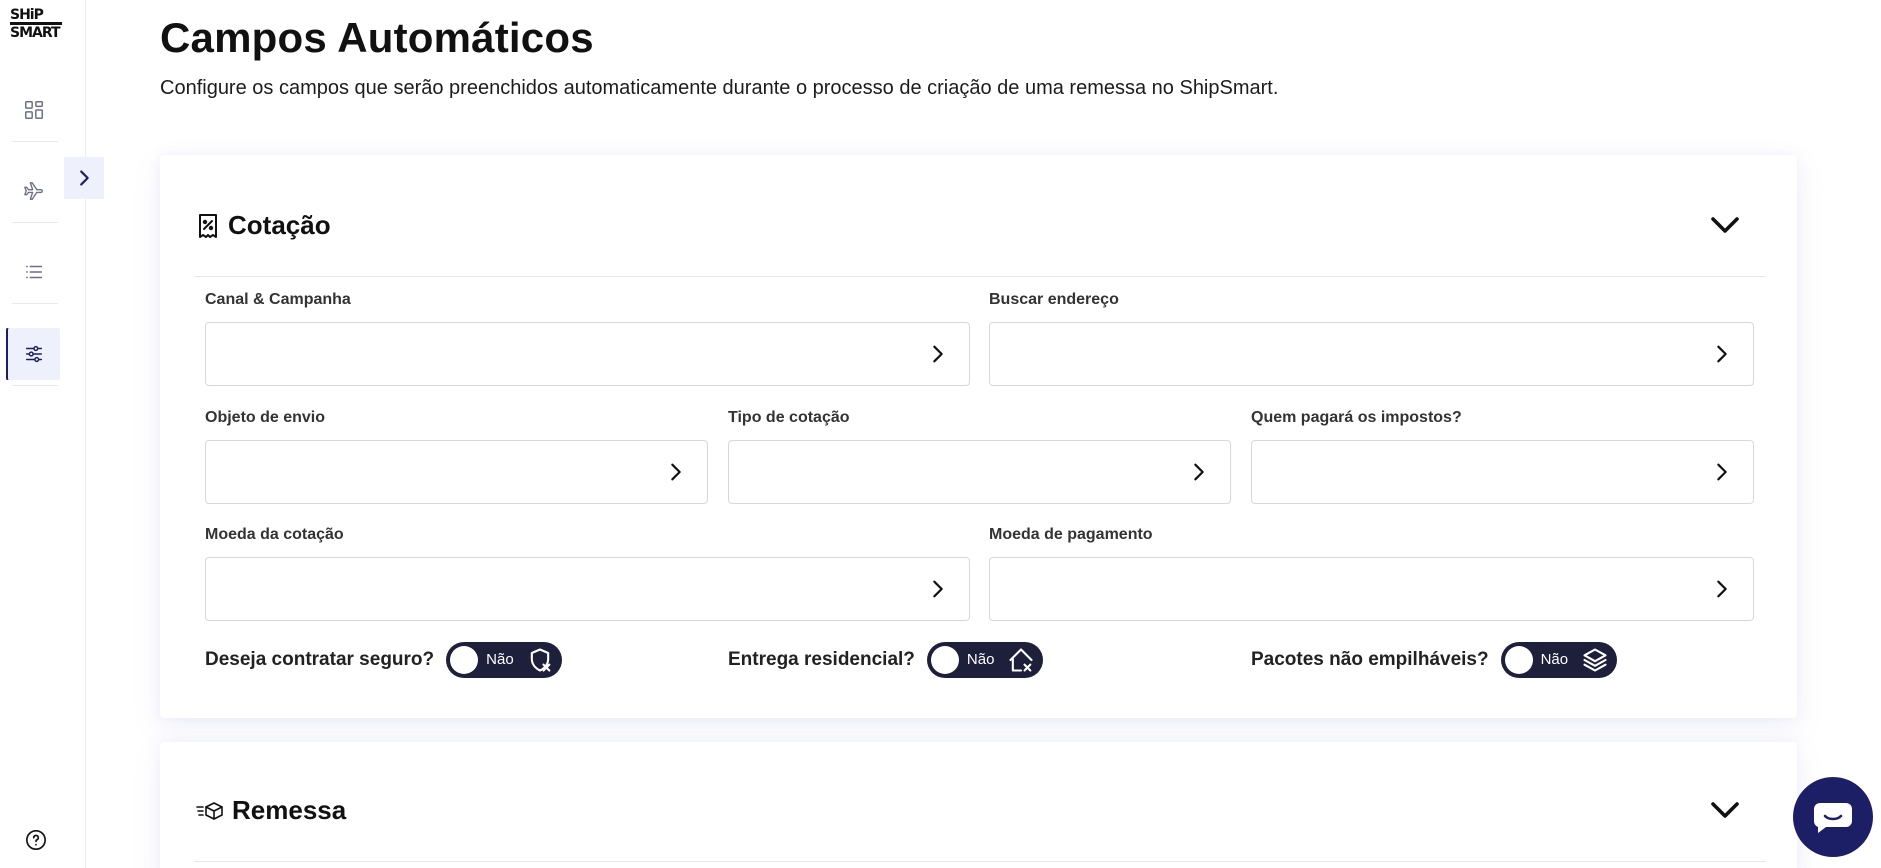 Image resolution: width=1881 pixels, height=868 pixels. What do you see at coordinates (1371, 354) in the screenshot?
I see `buscar-endereco-field` at bounding box center [1371, 354].